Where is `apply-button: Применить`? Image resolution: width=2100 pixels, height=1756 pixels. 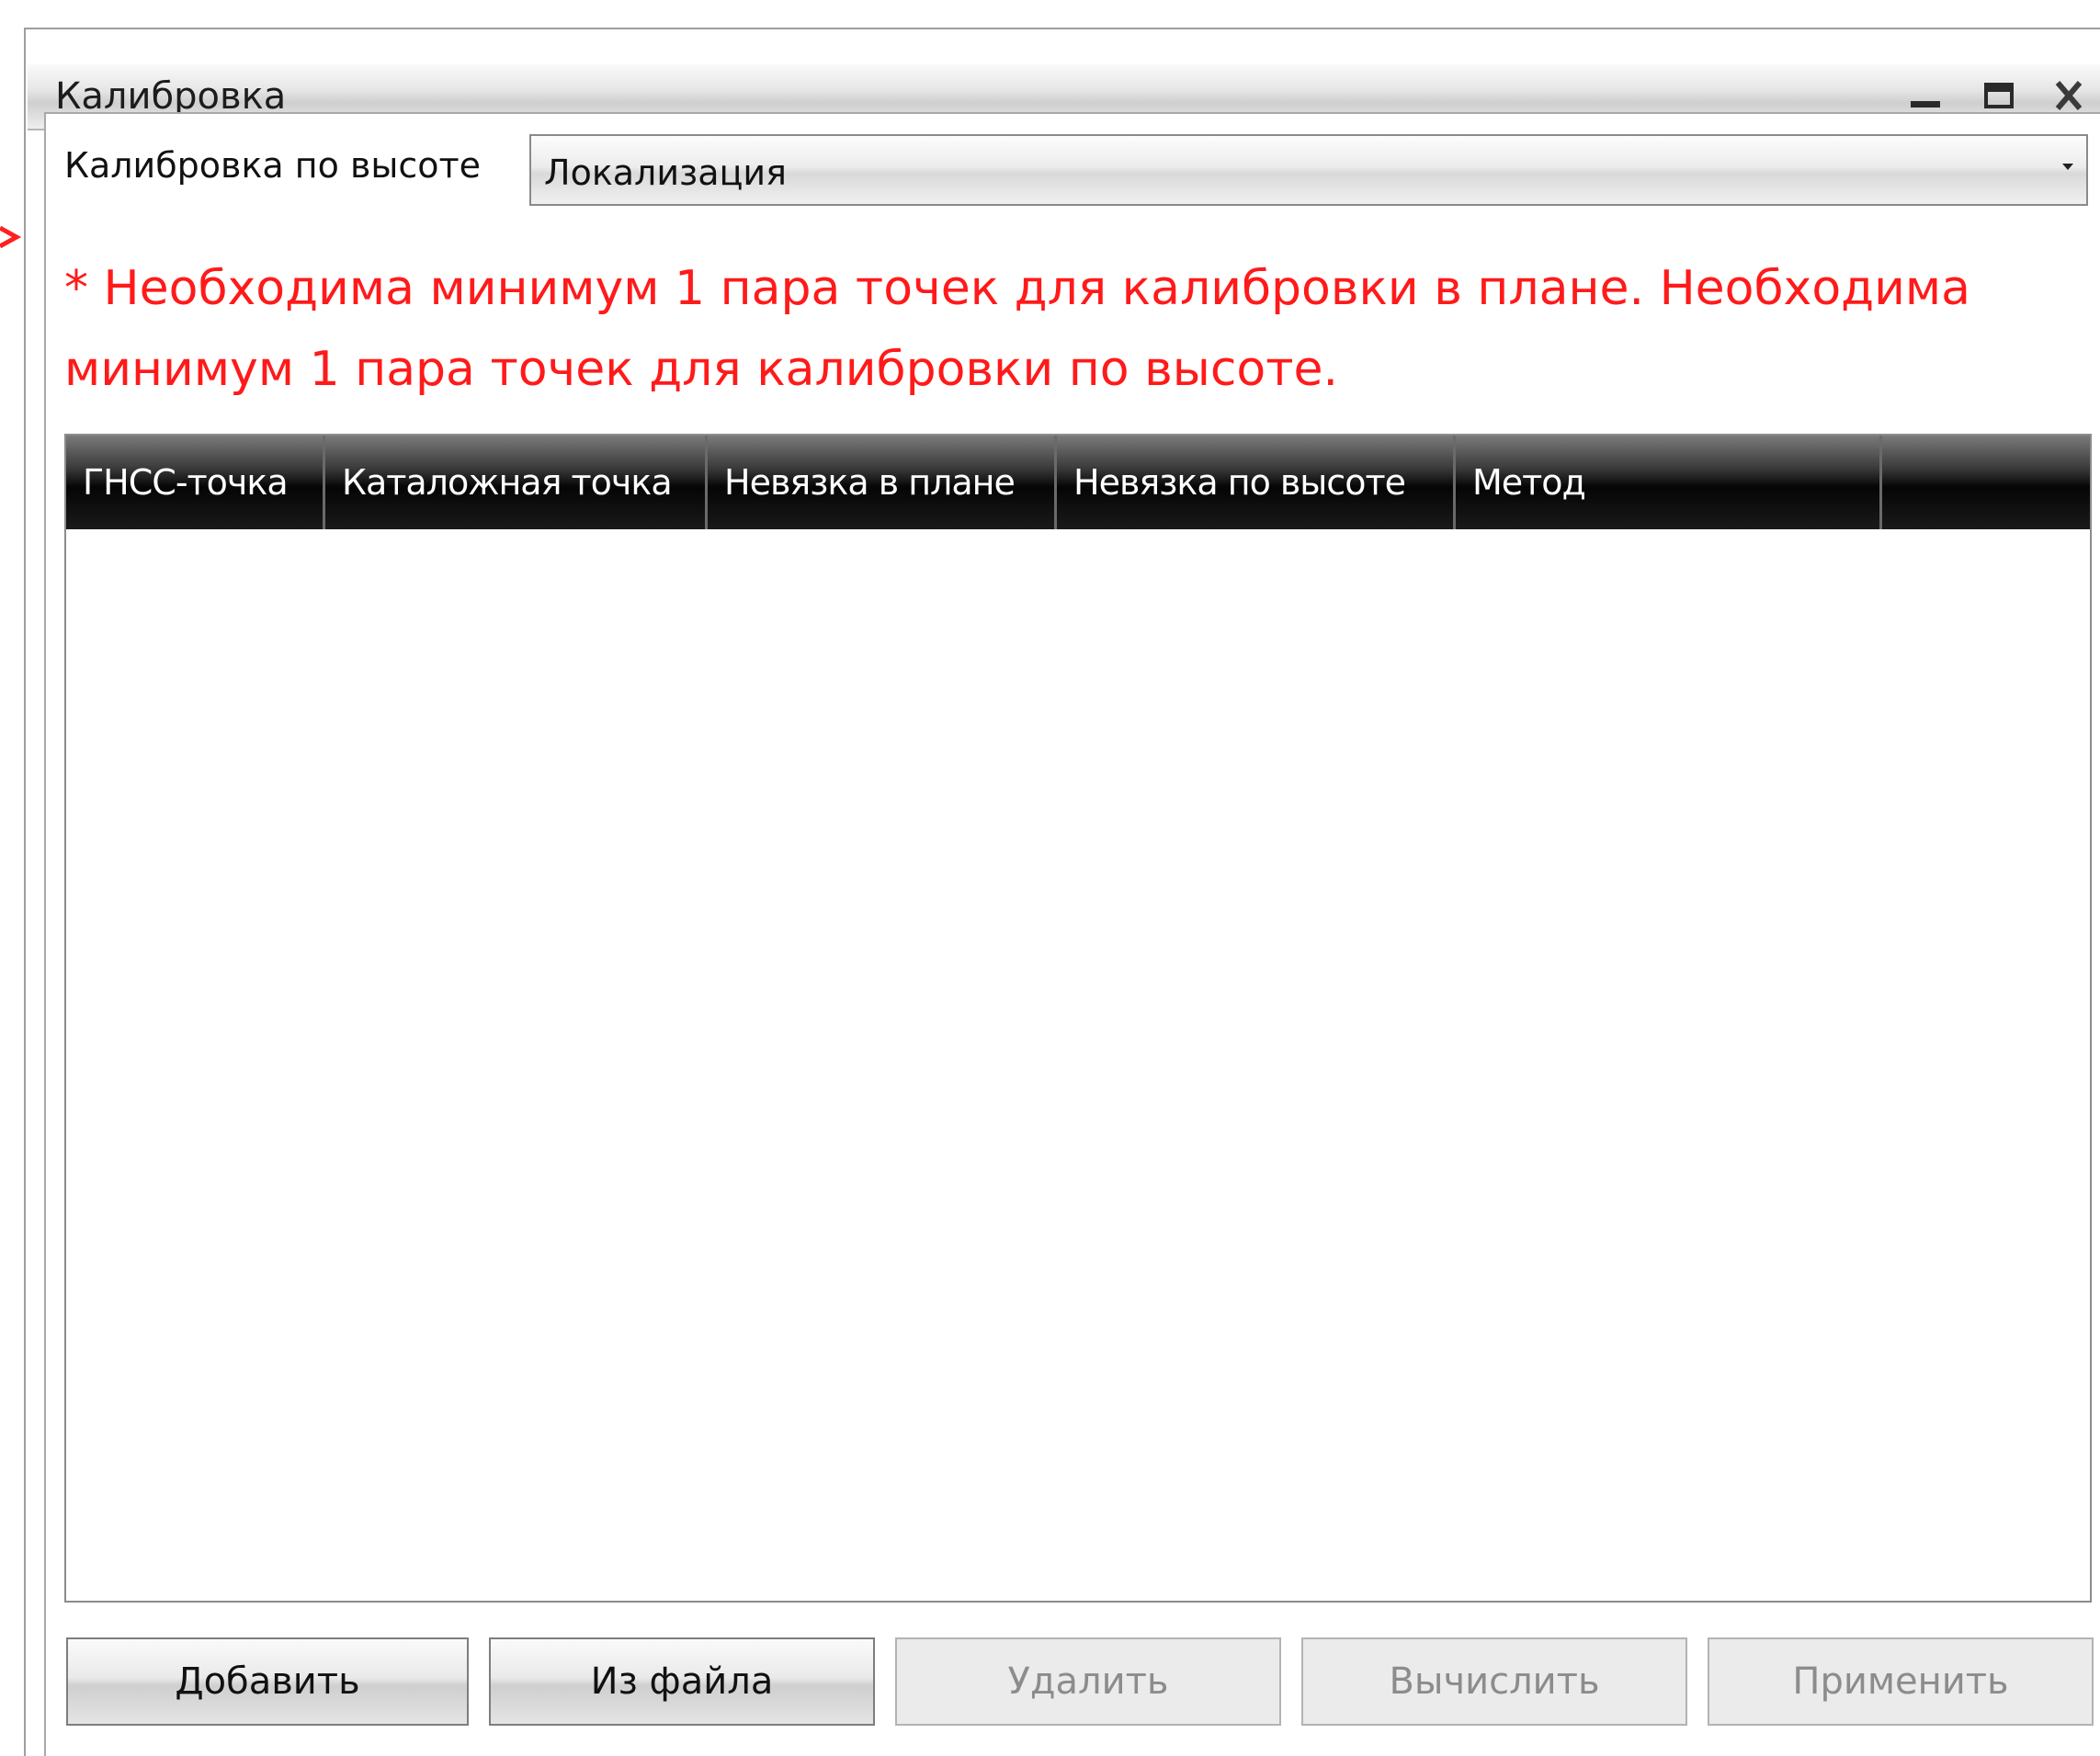
apply-button: Применить is located at coordinates (1901, 1681).